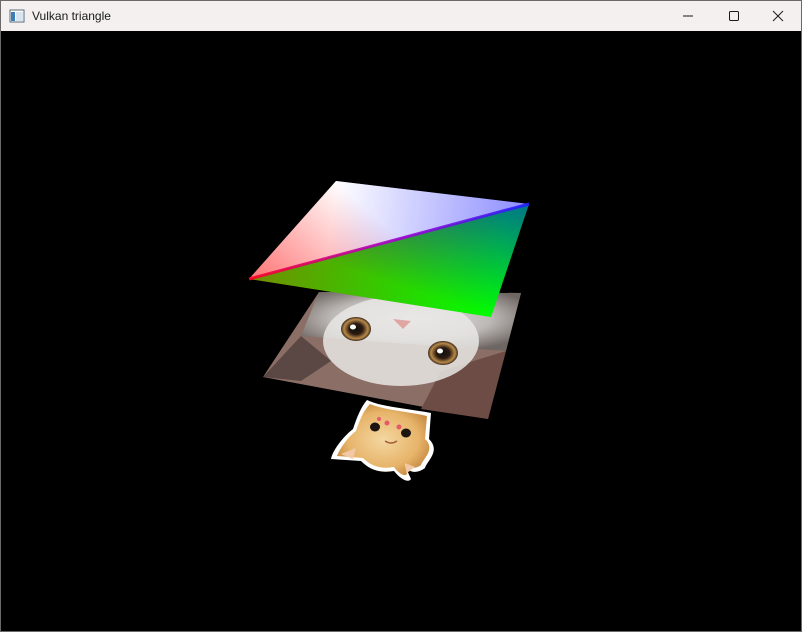  What do you see at coordinates (401, 16) in the screenshot?
I see `title-bar: Vulkan triangle` at bounding box center [401, 16].